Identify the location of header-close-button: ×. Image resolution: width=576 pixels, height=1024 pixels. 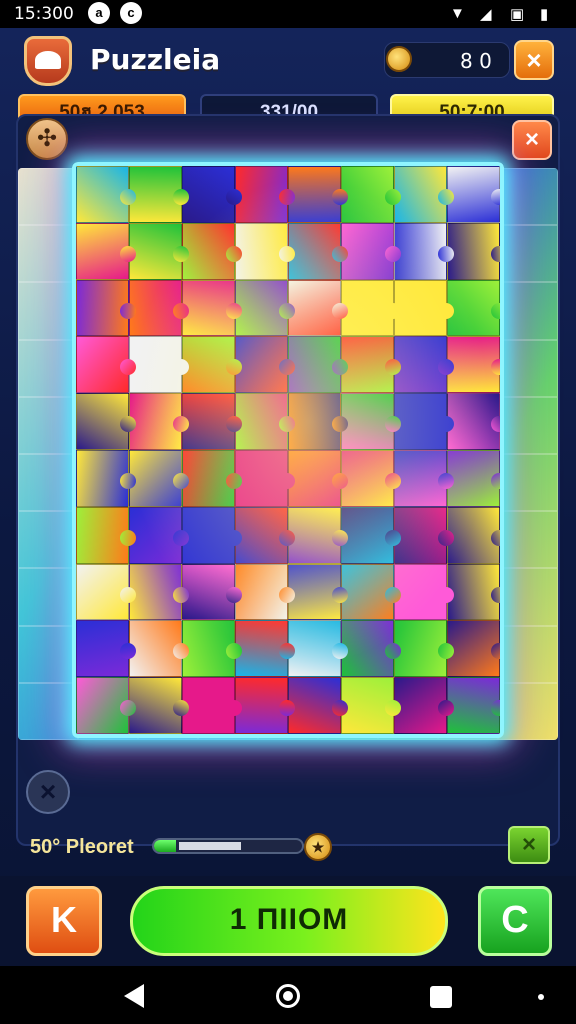
(534, 60).